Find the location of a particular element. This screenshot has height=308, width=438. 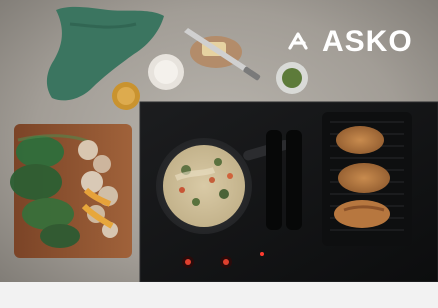

vent-right is located at coordinates (294, 180).